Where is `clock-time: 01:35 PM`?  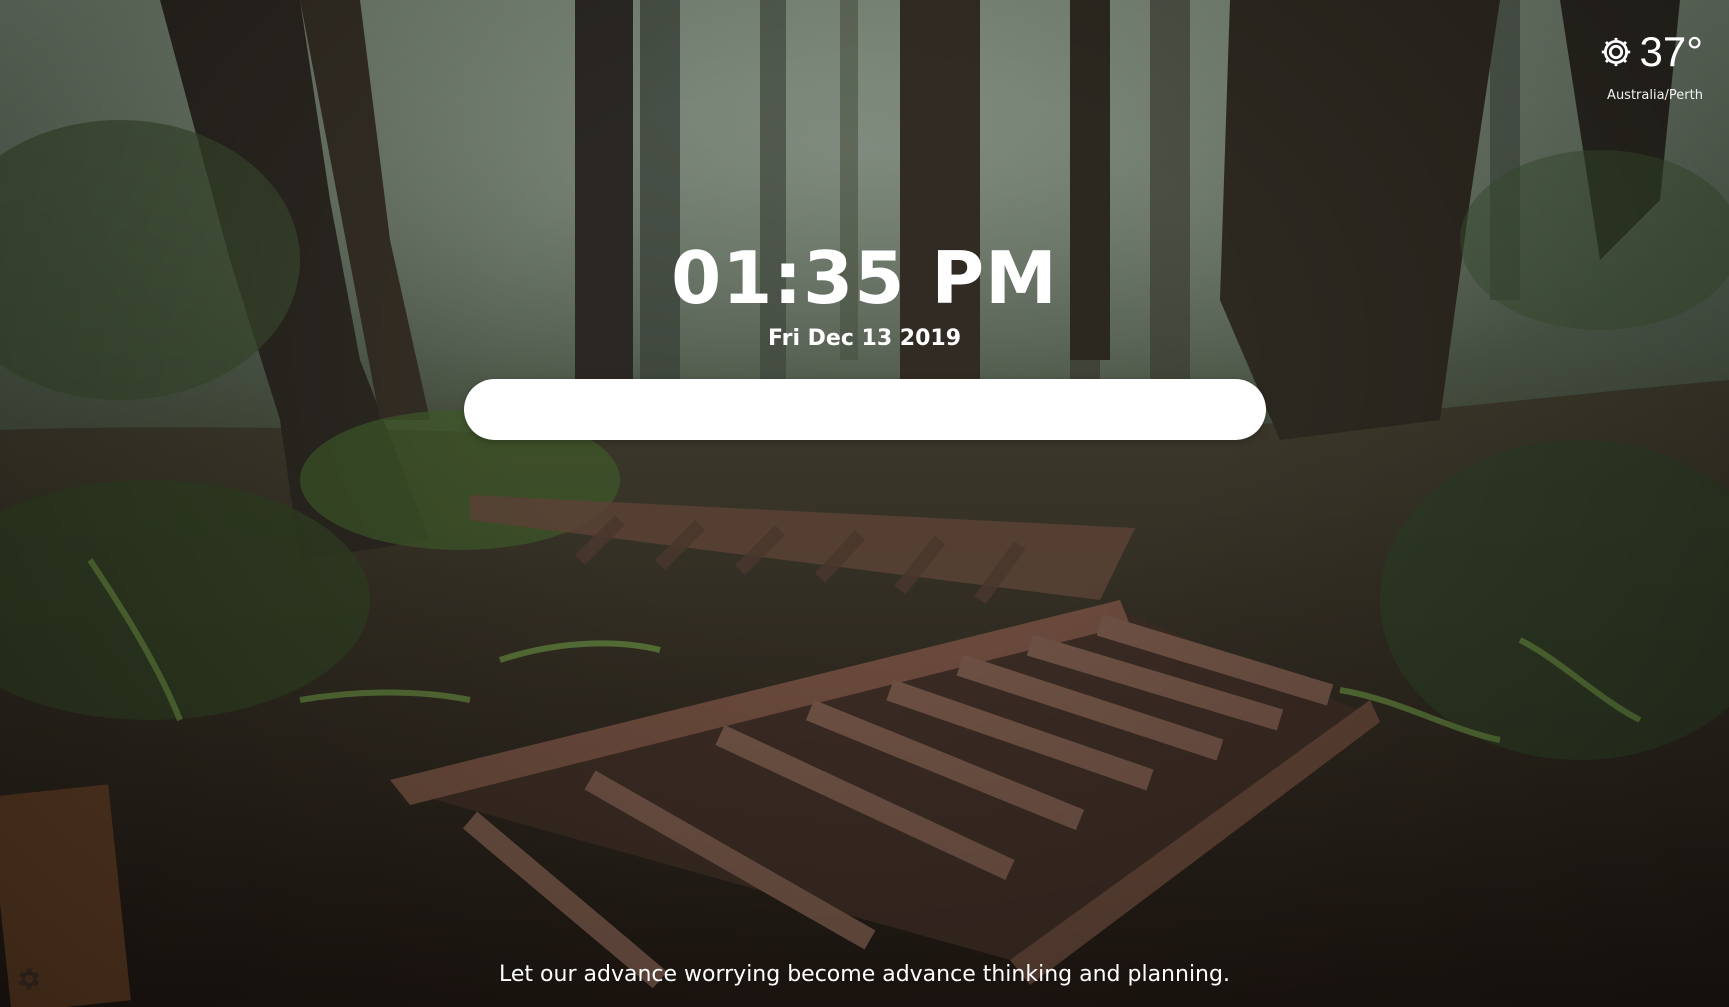
clock-time: 01:35 PM is located at coordinates (864, 278).